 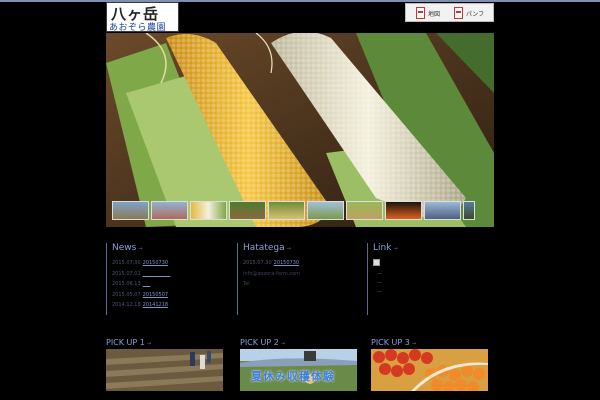 I want to click on hatatega-date: 2015.07.30, so click(x=257, y=263).